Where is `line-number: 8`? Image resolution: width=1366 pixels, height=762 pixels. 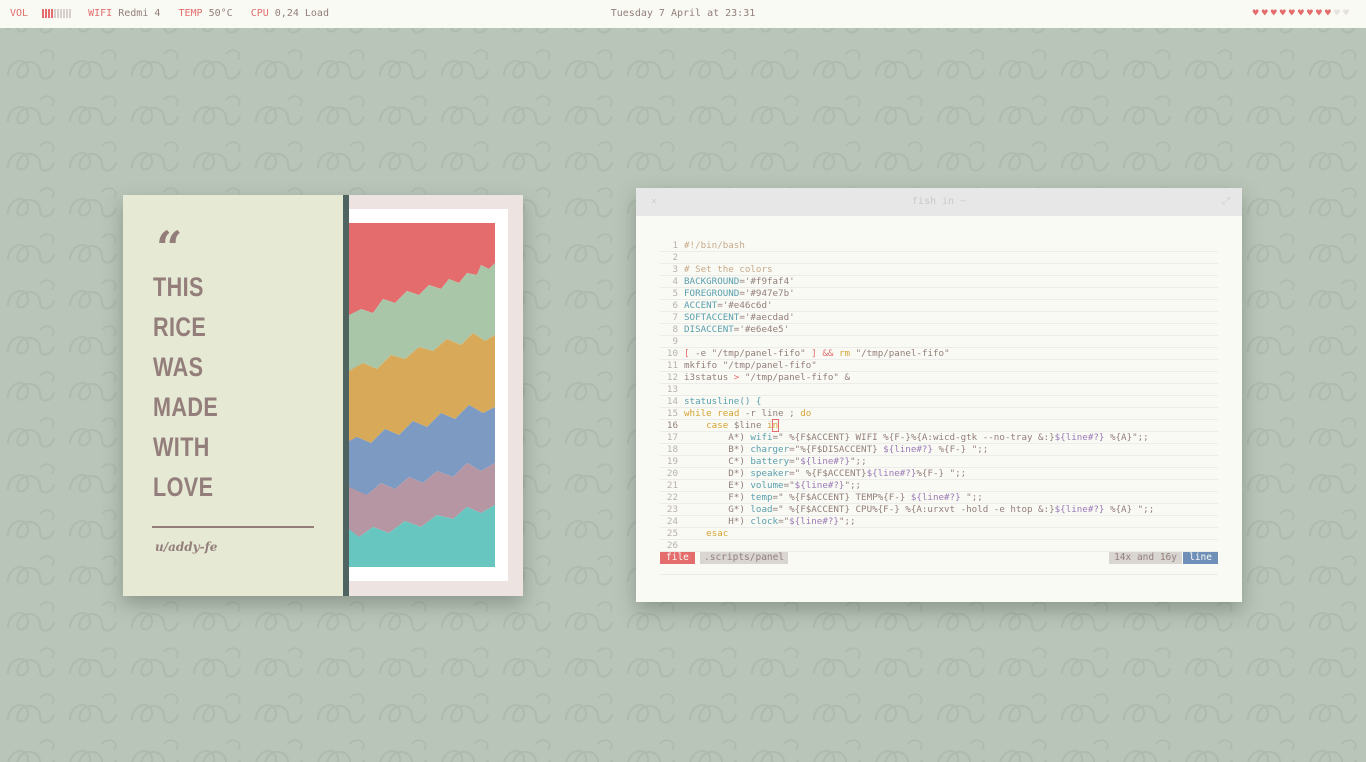 line-number: 8 is located at coordinates (675, 329).